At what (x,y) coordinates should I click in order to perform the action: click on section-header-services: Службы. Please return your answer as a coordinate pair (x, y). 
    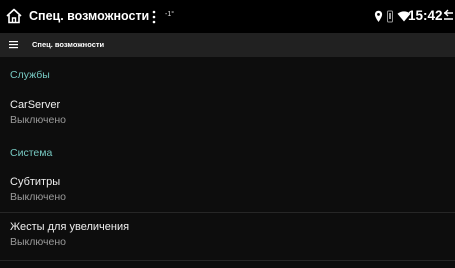
    Looking at the image, I should click on (30, 75).